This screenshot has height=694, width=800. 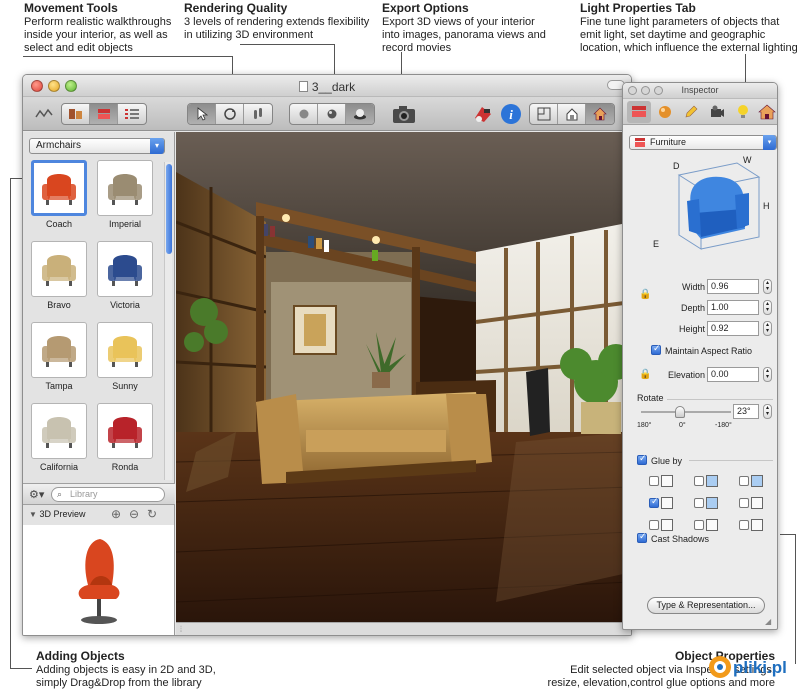 I want to click on library-list-icon, so click(x=132, y=114).